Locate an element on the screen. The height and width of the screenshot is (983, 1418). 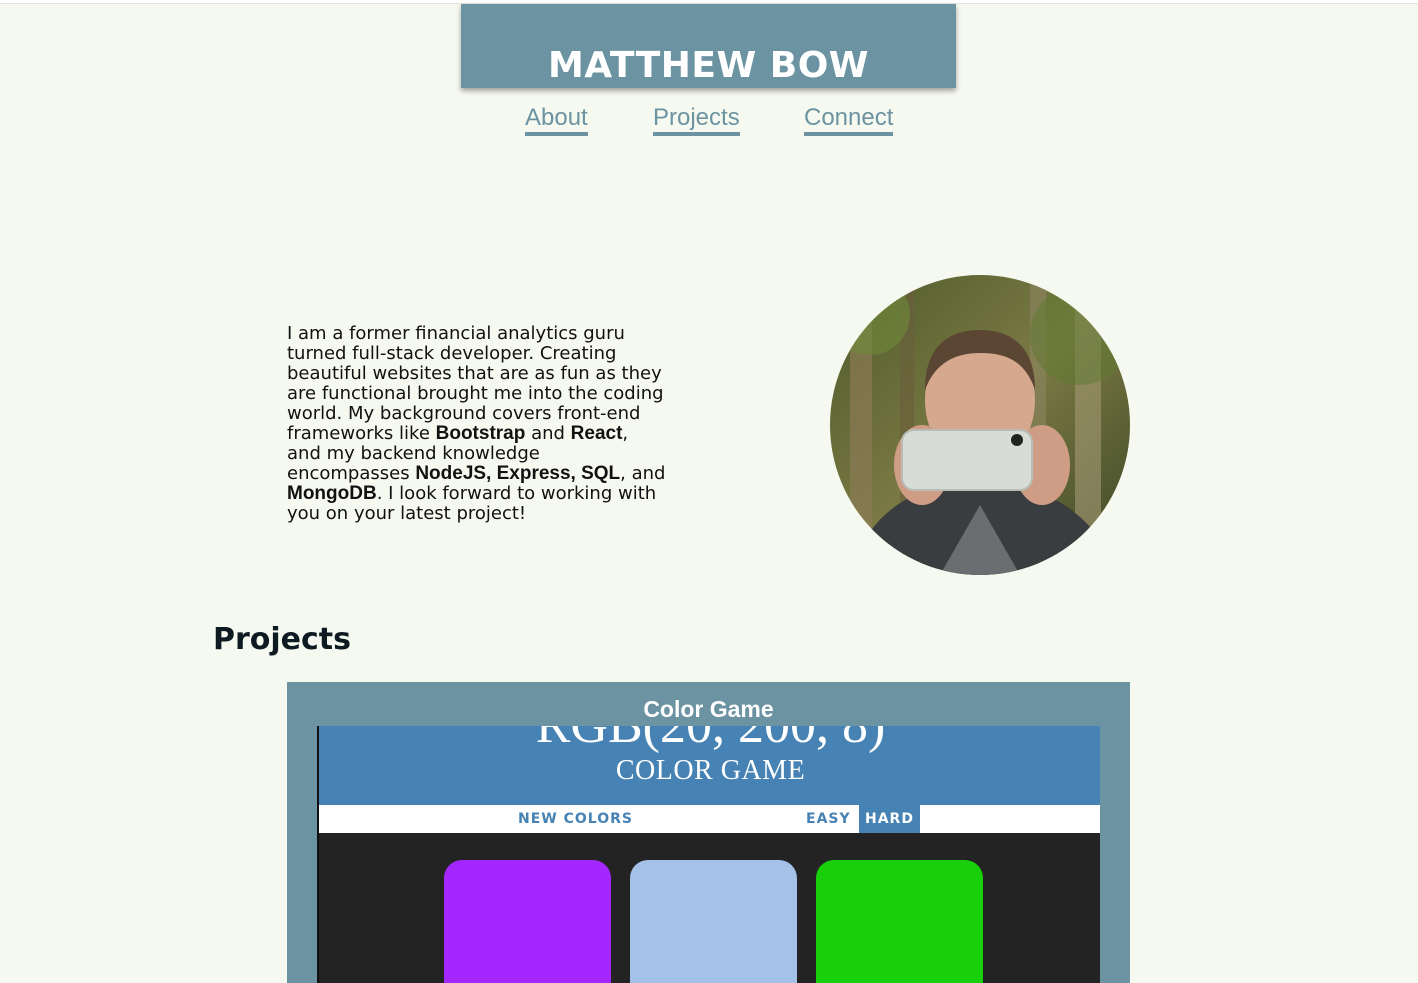
site-header: MATTHEW BOW is located at coordinates (708, 46).